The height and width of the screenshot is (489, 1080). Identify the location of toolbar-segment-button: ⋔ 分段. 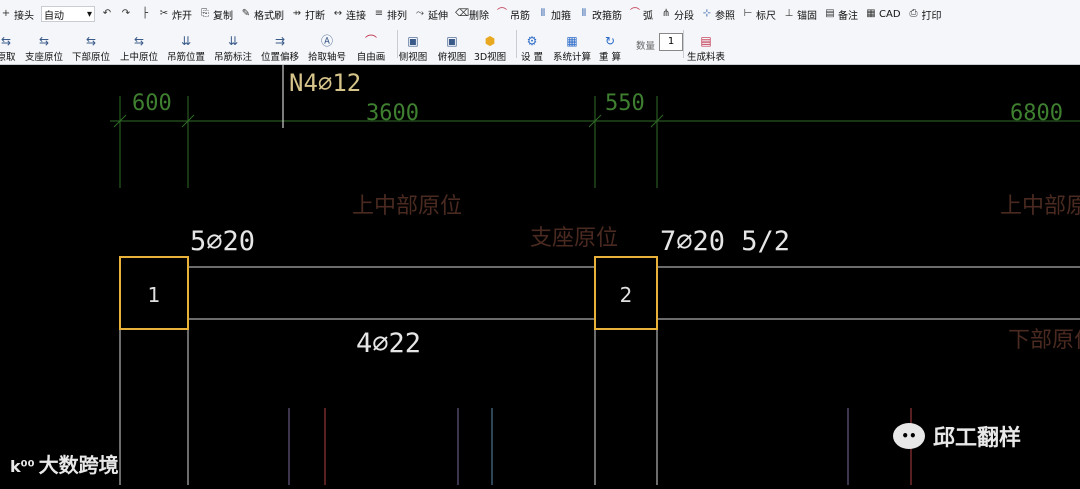
(677, 14).